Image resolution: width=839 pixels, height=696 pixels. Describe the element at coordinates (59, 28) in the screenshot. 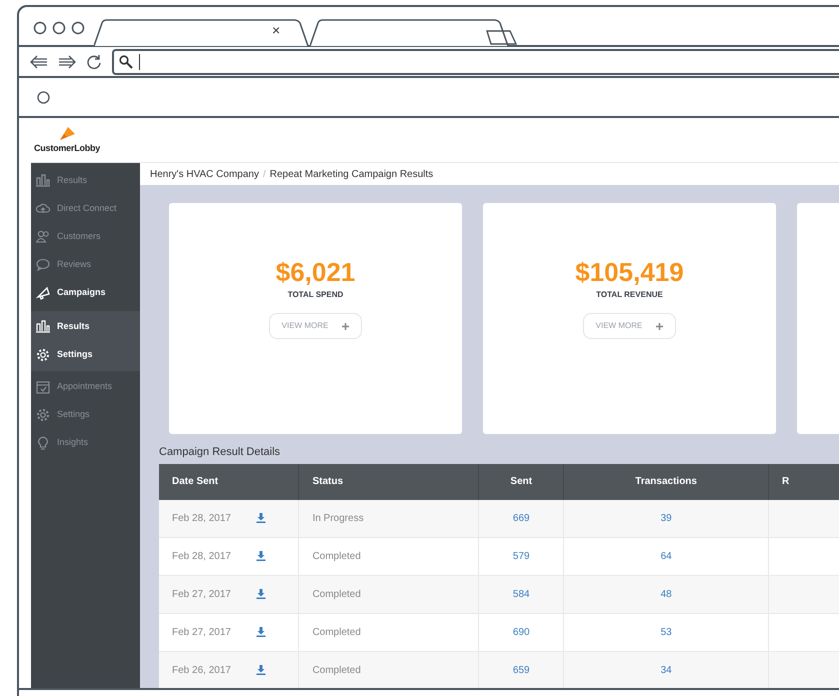

I see `window-controls-icon` at that location.